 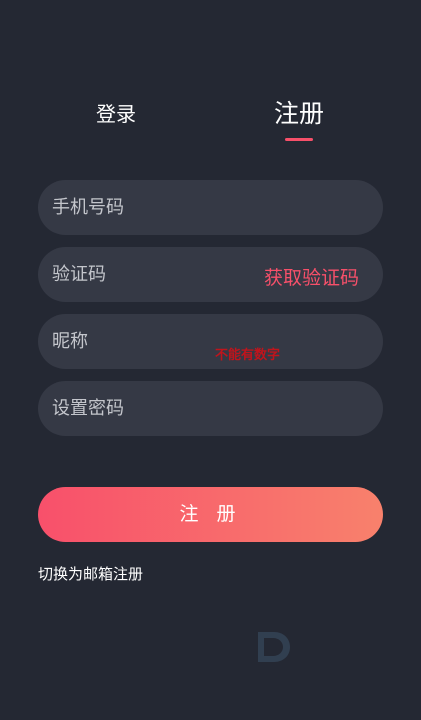 What do you see at coordinates (248, 355) in the screenshot?
I see `nickname-hint: 不能有数字` at bounding box center [248, 355].